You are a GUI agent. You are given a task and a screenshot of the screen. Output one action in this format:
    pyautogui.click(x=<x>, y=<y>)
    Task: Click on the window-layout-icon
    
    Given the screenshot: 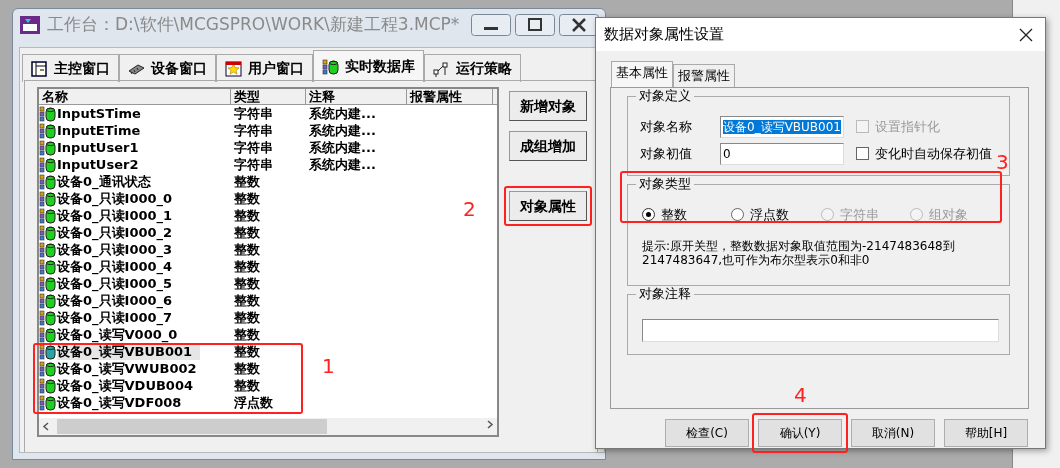 What is the action you would take?
    pyautogui.click(x=39, y=68)
    